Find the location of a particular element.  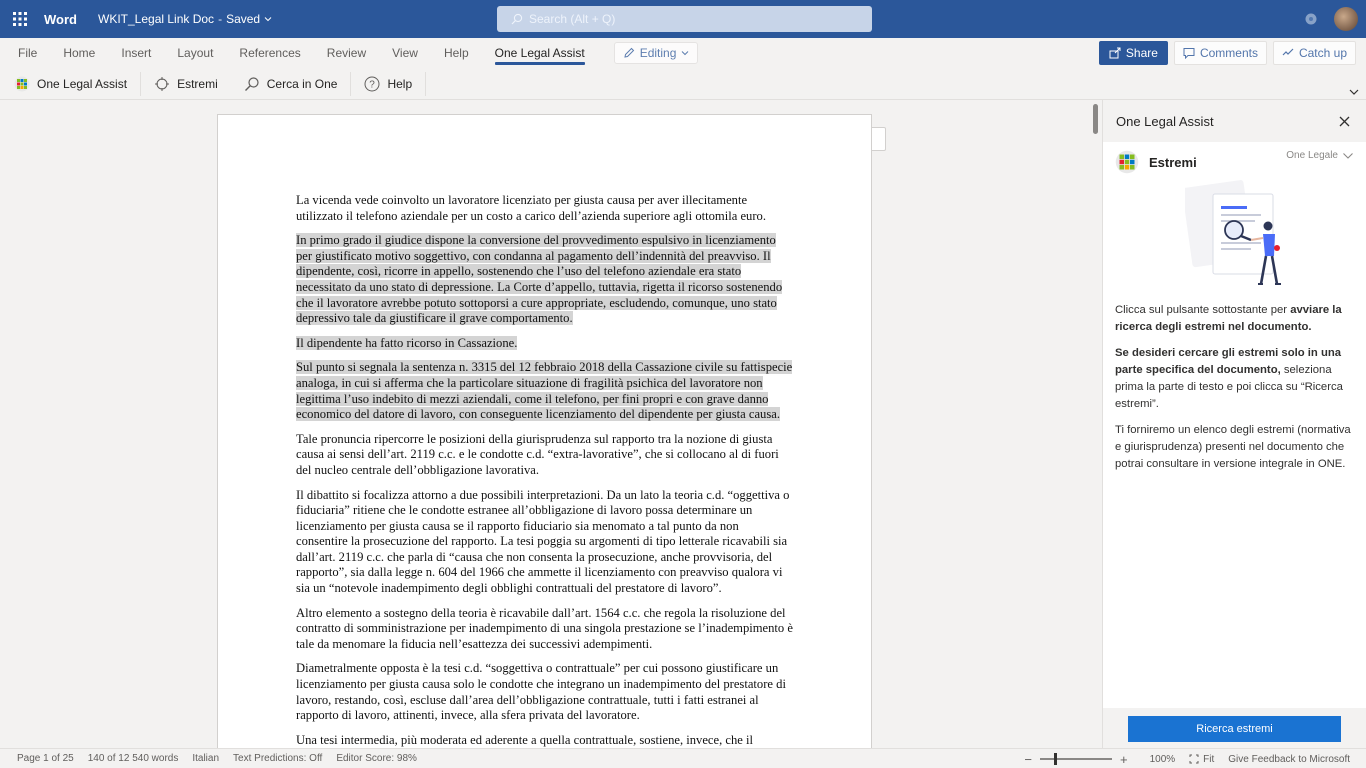

tab-layout: Layout is located at coordinates (195, 53).